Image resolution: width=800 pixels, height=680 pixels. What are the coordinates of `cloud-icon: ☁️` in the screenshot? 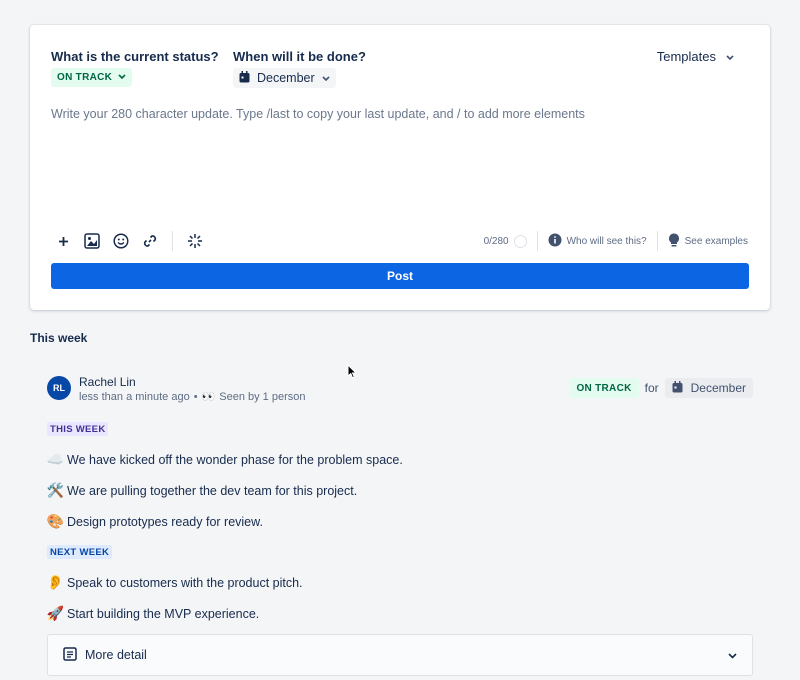 It's located at (55, 459).